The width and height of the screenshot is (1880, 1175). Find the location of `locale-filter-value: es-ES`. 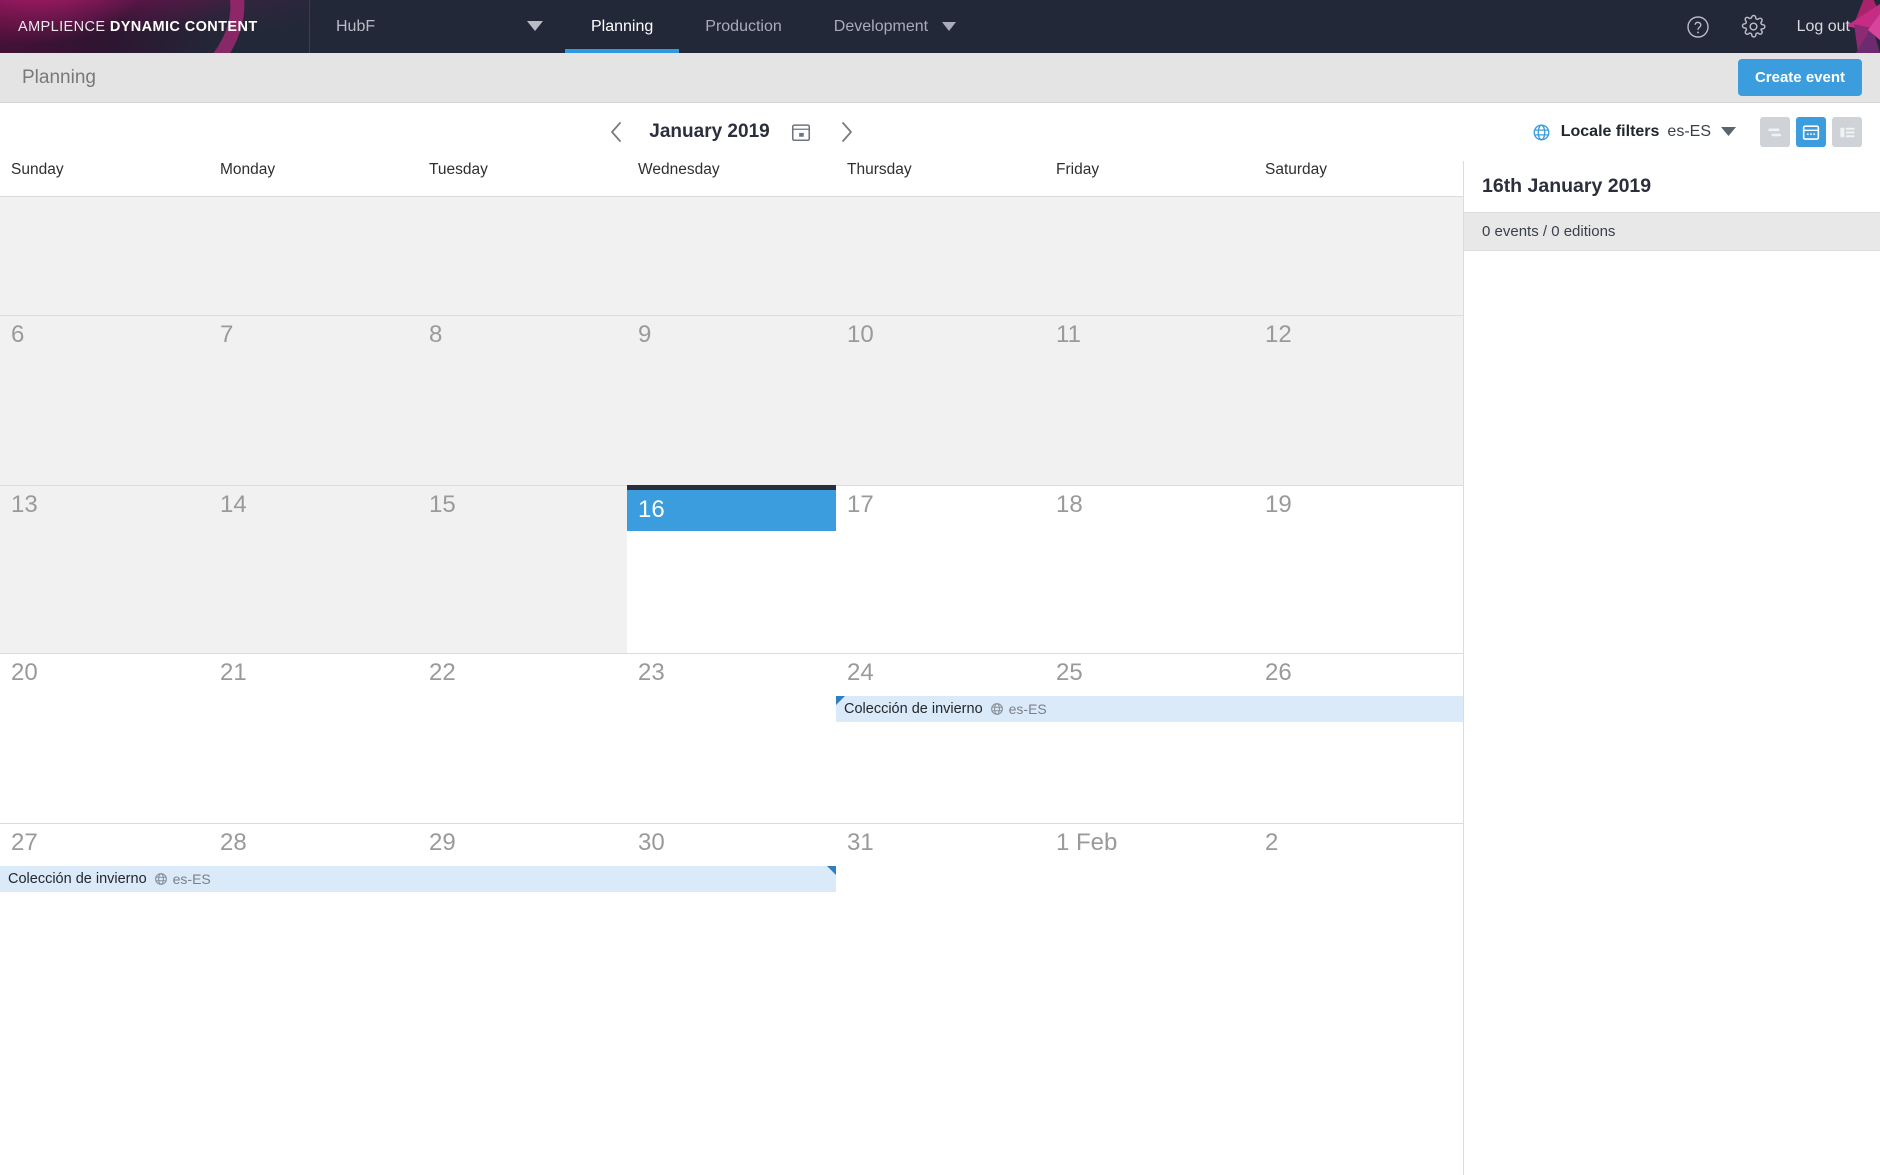

locale-filter-value: es-ES is located at coordinates (1689, 132).